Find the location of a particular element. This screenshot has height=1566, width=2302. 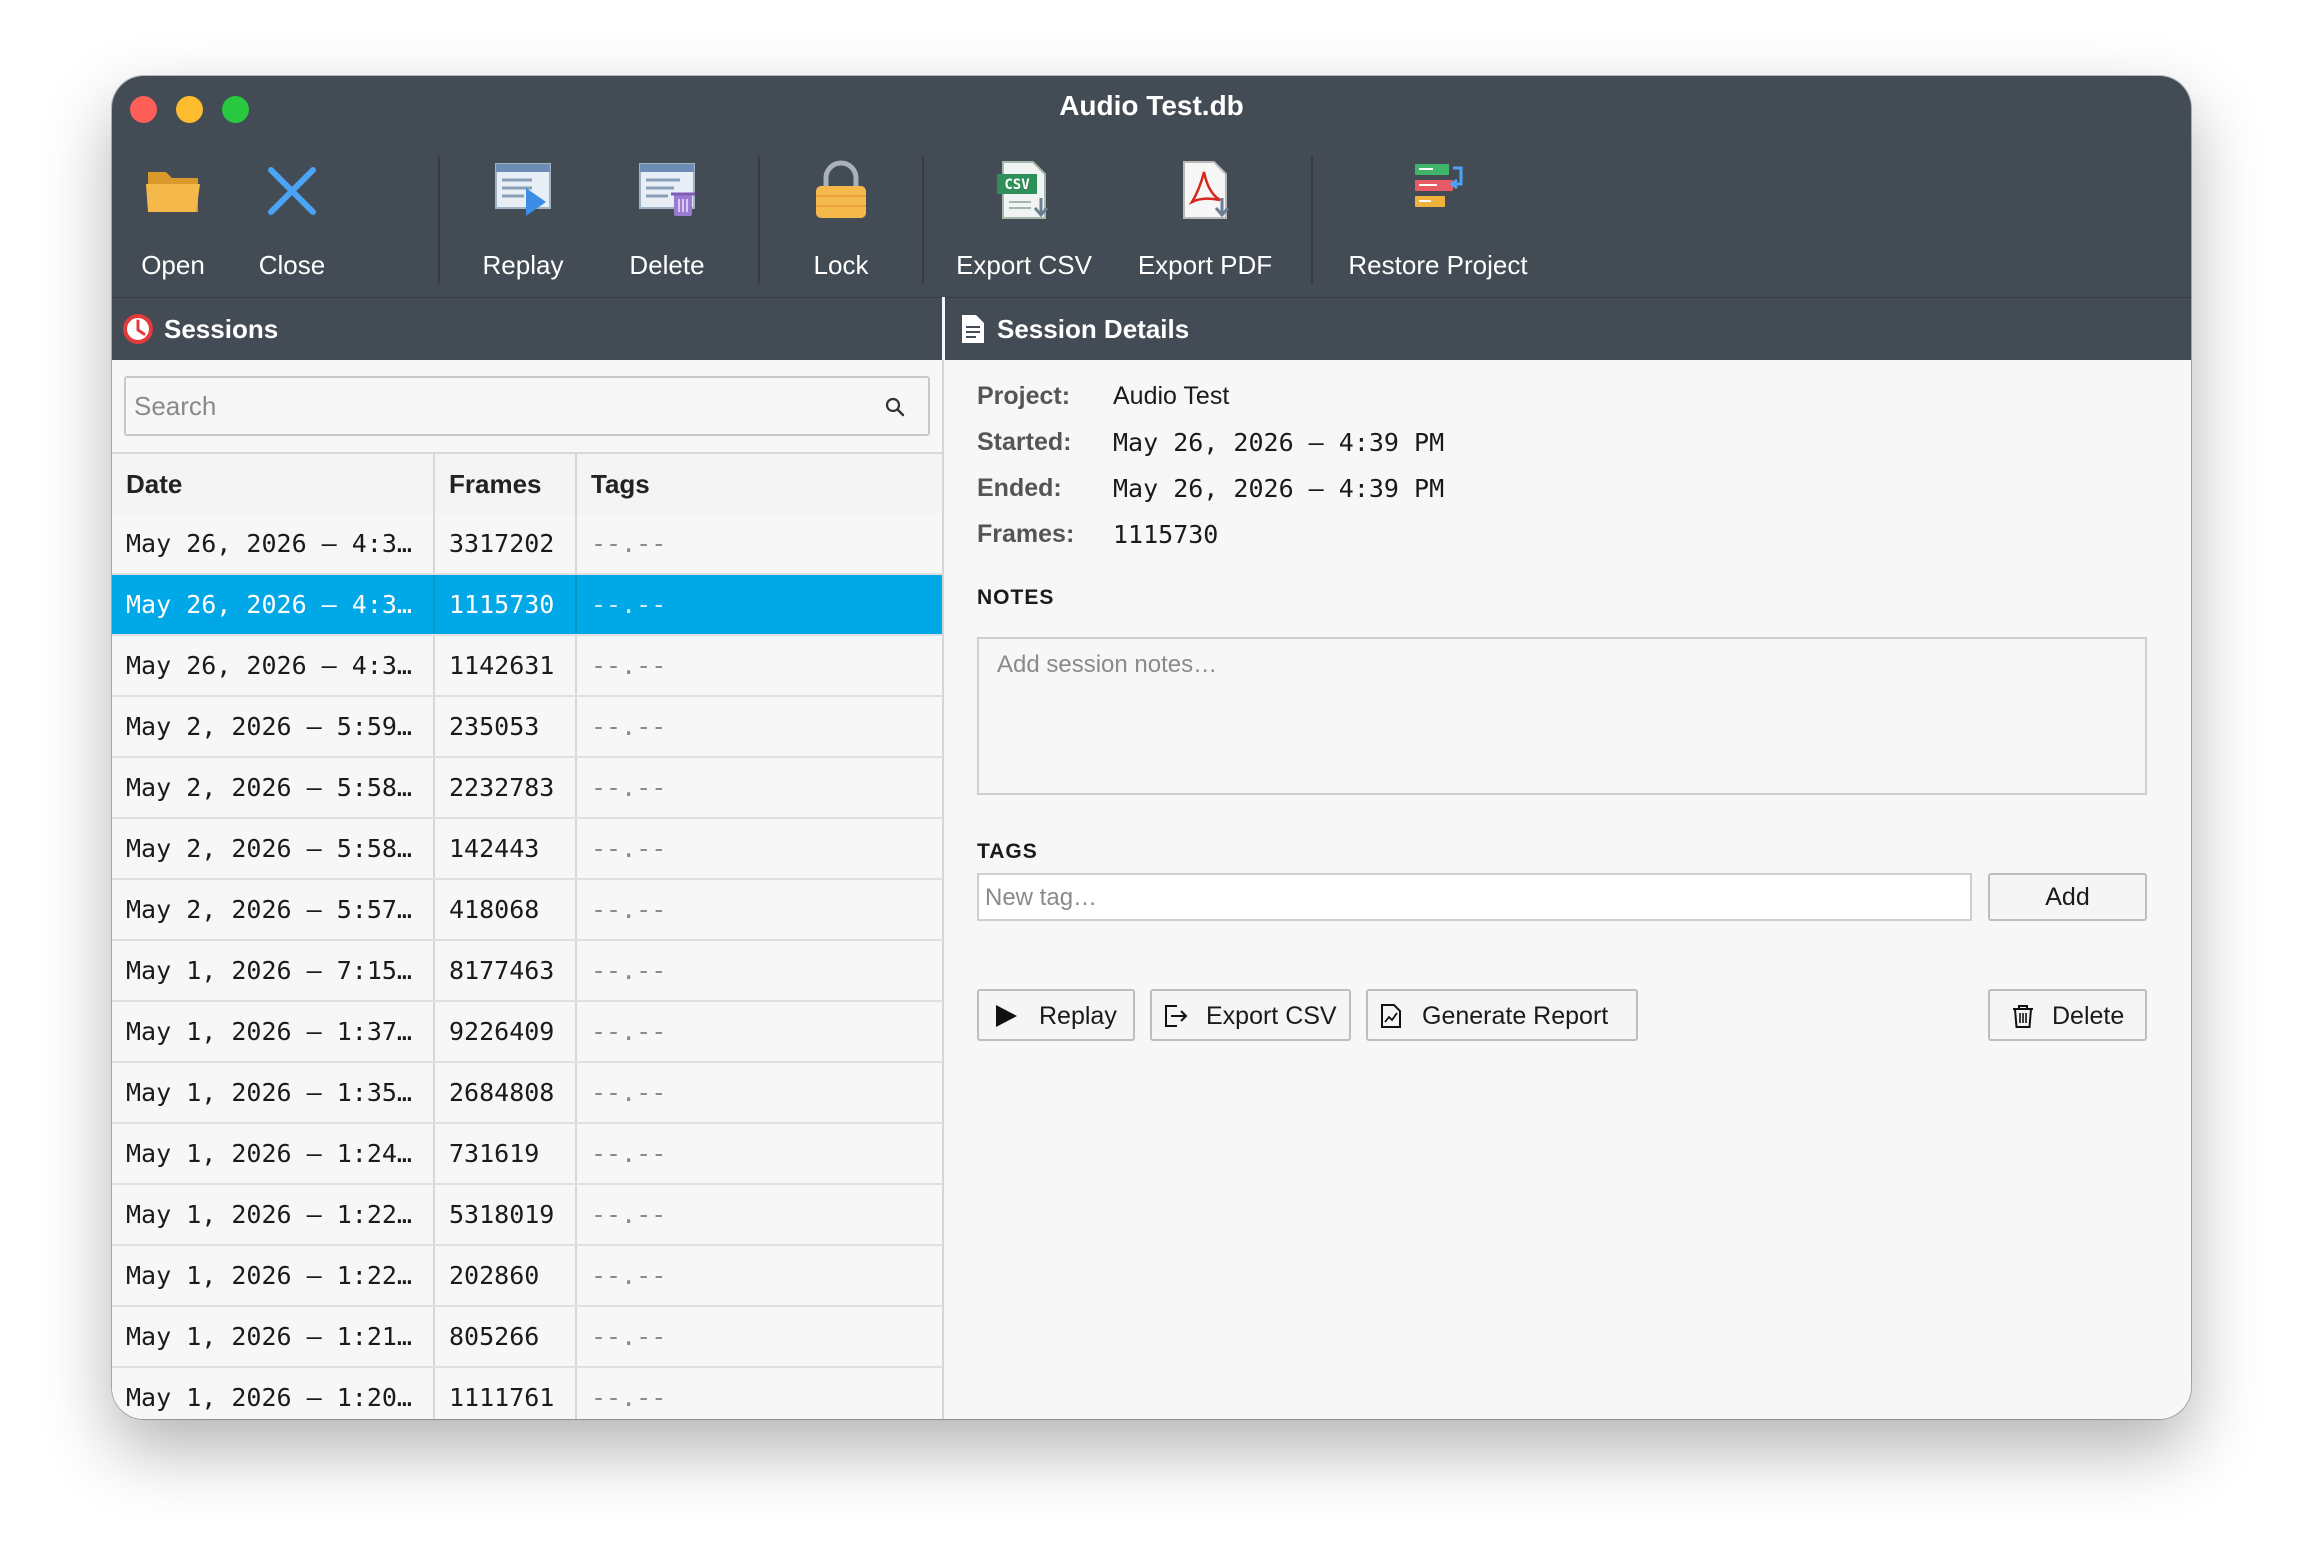

export-pdf-button: Export PDF is located at coordinates (1205, 221).